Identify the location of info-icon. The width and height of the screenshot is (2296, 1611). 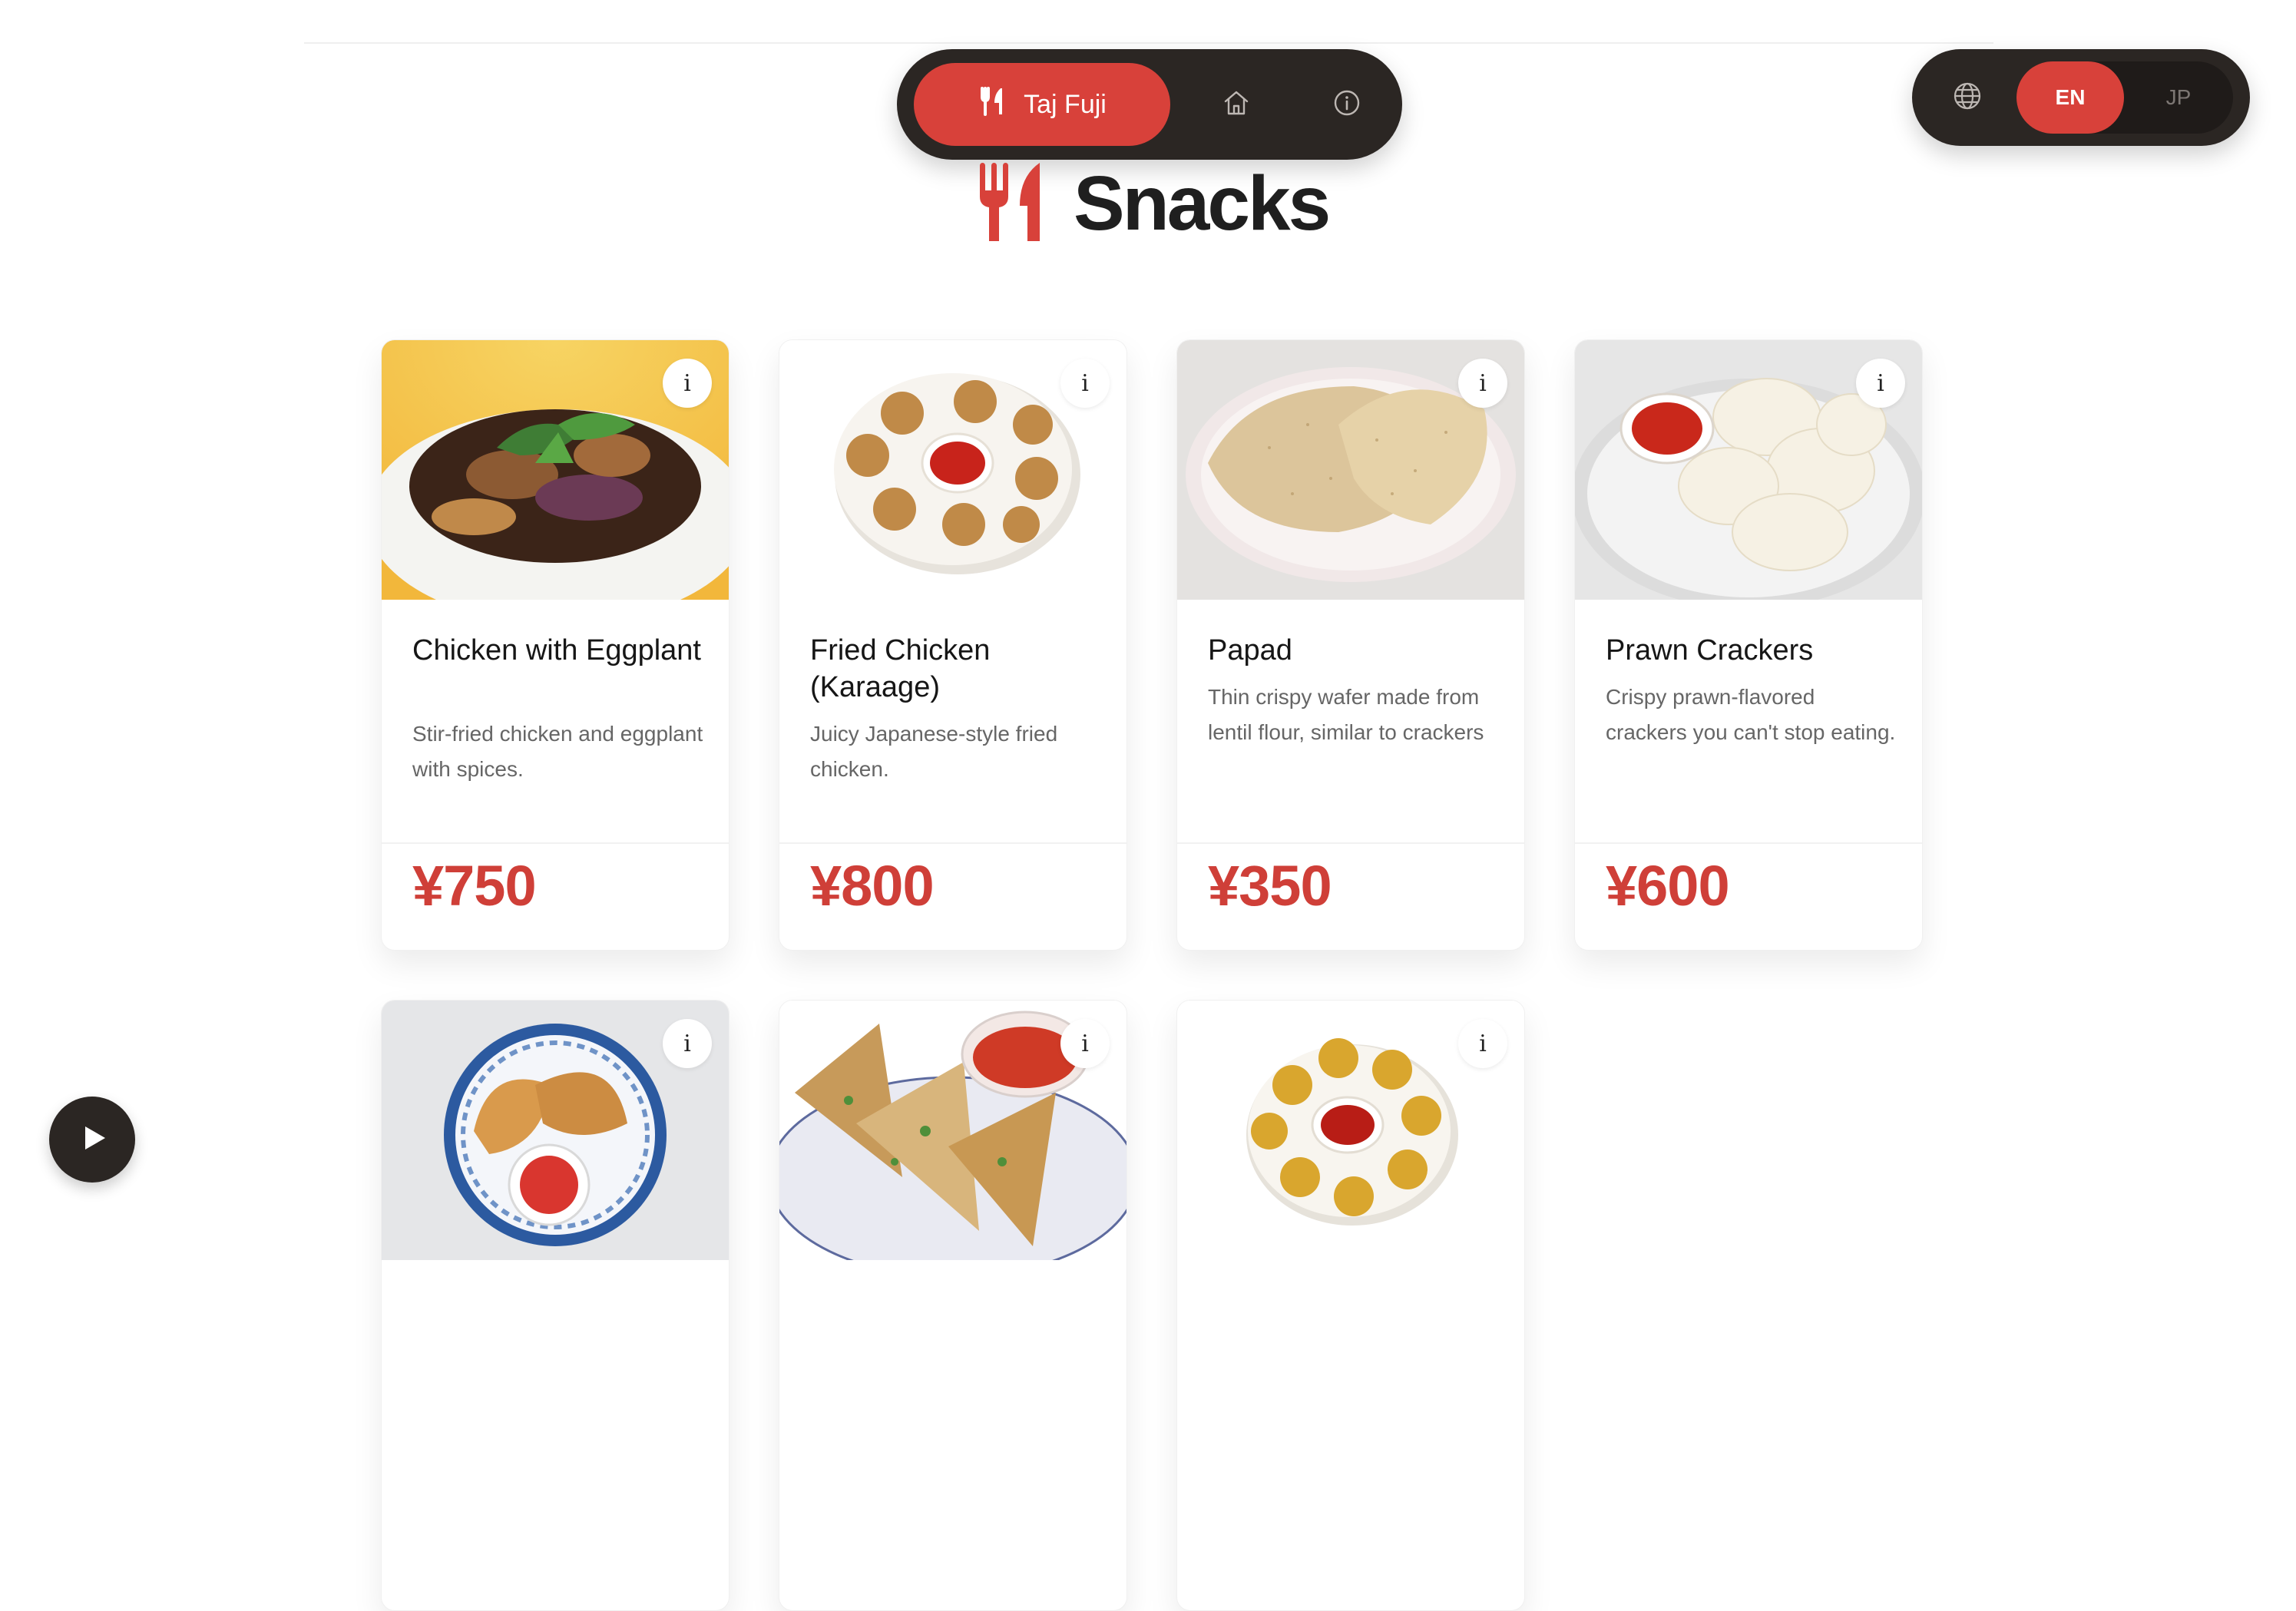
(1346, 105).